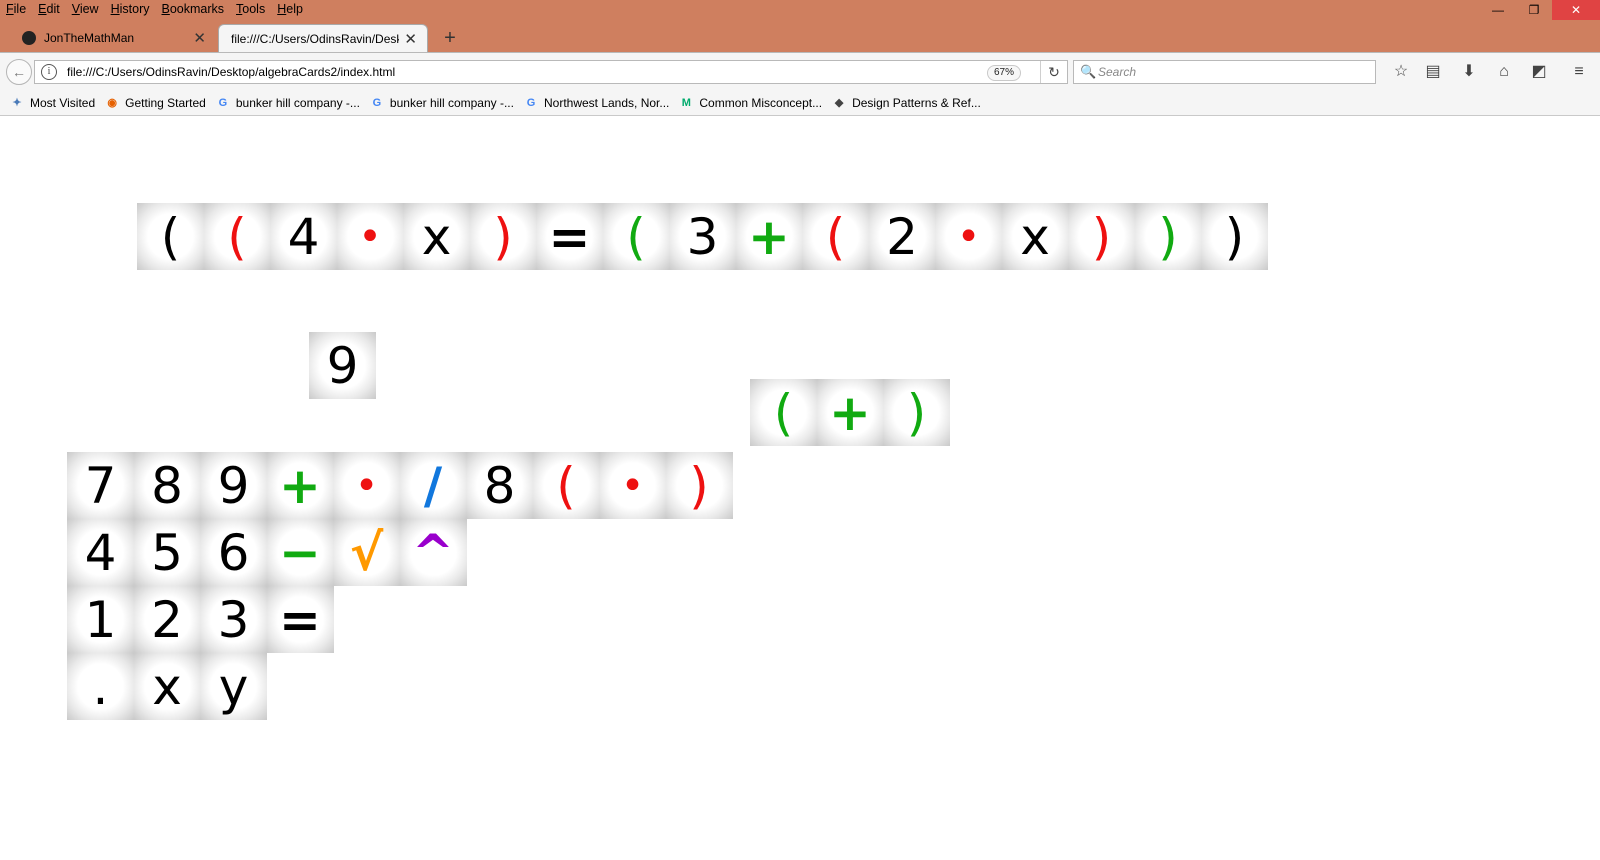 The height and width of the screenshot is (860, 1600). I want to click on menu-tools: Tools, so click(250, 10).